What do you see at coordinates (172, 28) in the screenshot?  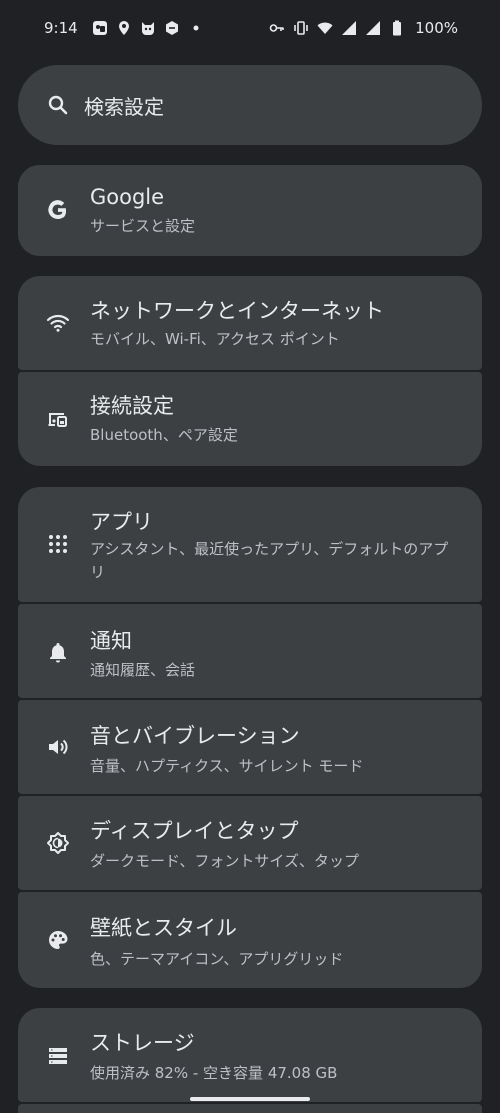 I see `hexagon-app-icon` at bounding box center [172, 28].